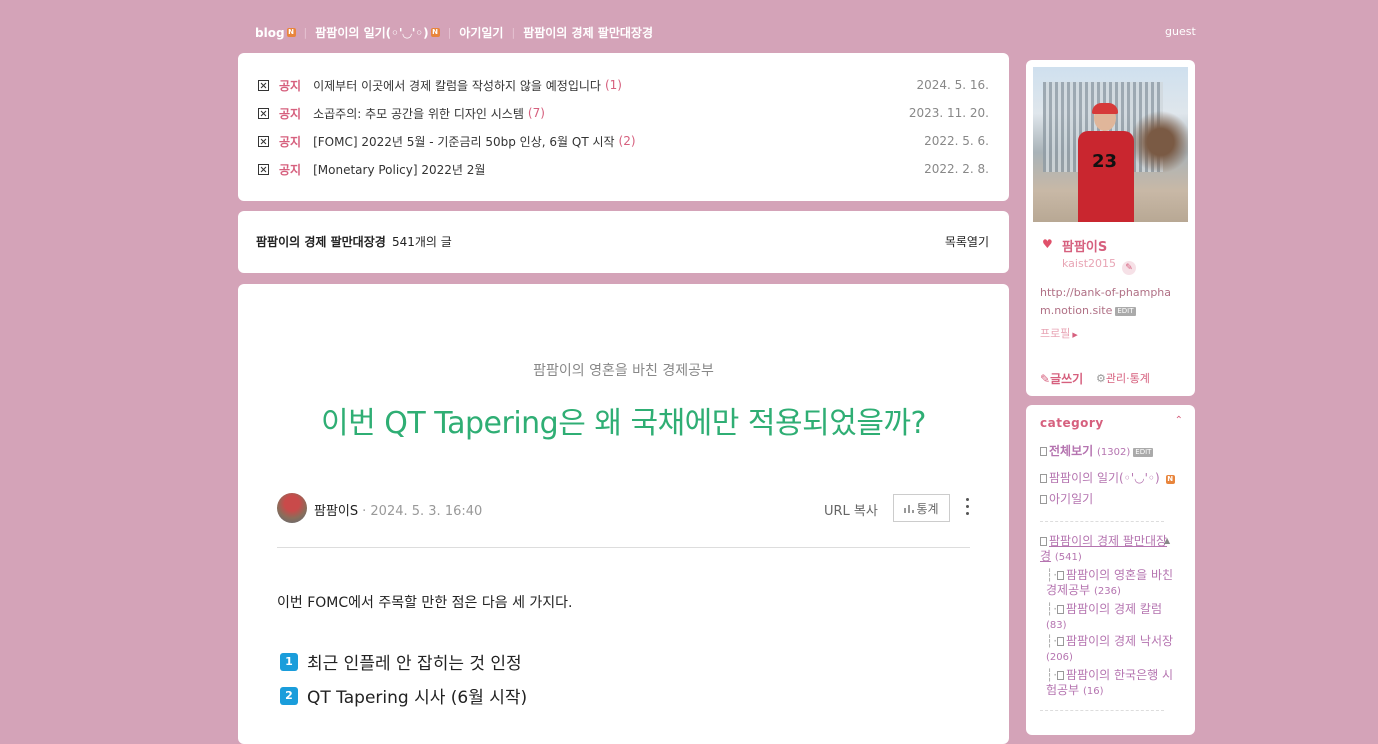 This screenshot has width=1378, height=744. Describe the element at coordinates (1120, 641) in the screenshot. I see `subcategory-label: 팜팜이의 경제 낙서장` at that location.